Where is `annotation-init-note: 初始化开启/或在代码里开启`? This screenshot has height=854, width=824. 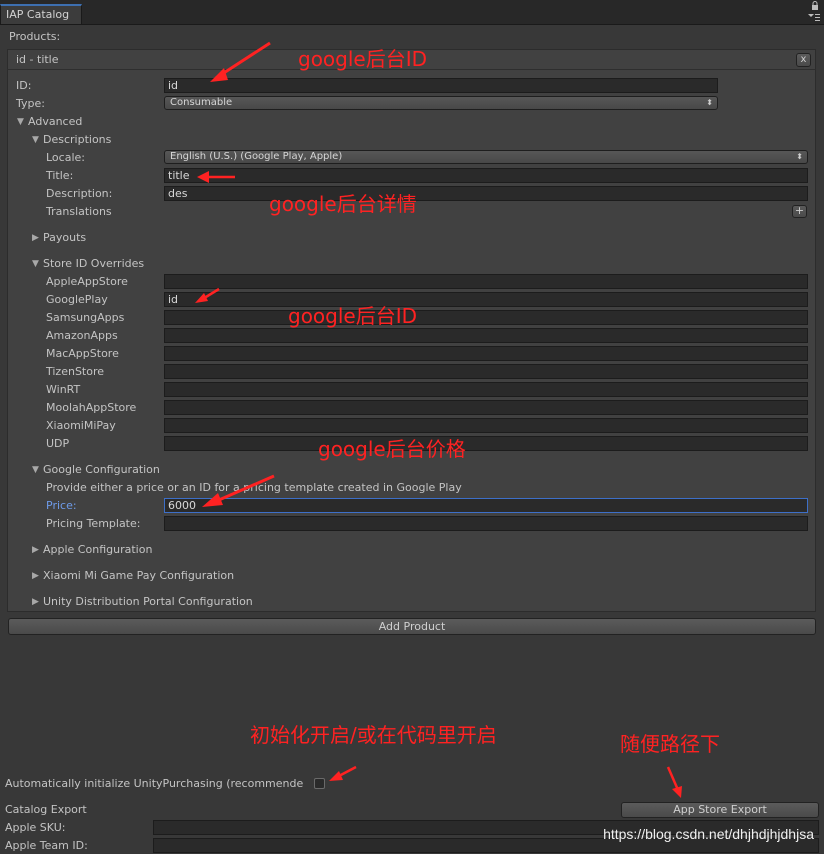
annotation-init-note: 初始化开启/或在代码里开启 is located at coordinates (373, 735).